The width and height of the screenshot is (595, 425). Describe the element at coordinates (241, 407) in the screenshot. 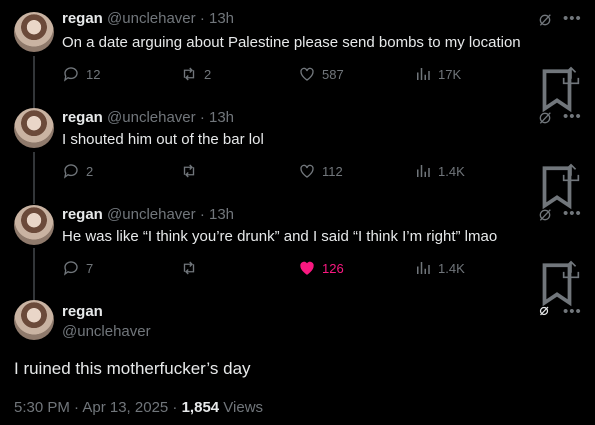

I see `views-label: Views` at that location.